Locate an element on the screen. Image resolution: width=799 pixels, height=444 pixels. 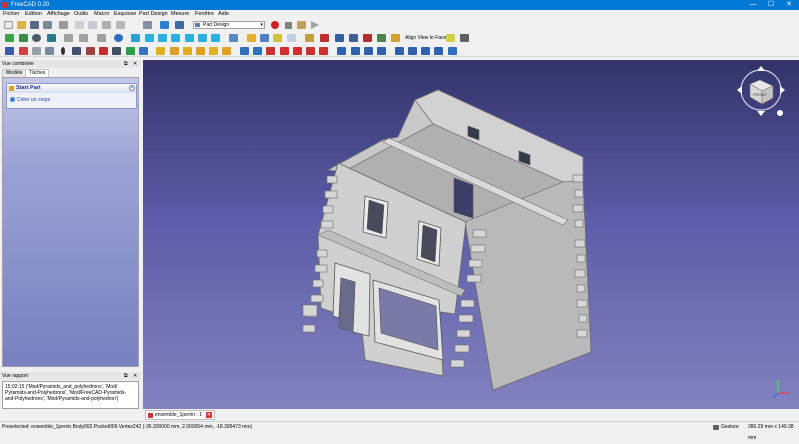
document-tab: ensemble_1perrin : 1 ✕ is located at coordinates (180, 415).